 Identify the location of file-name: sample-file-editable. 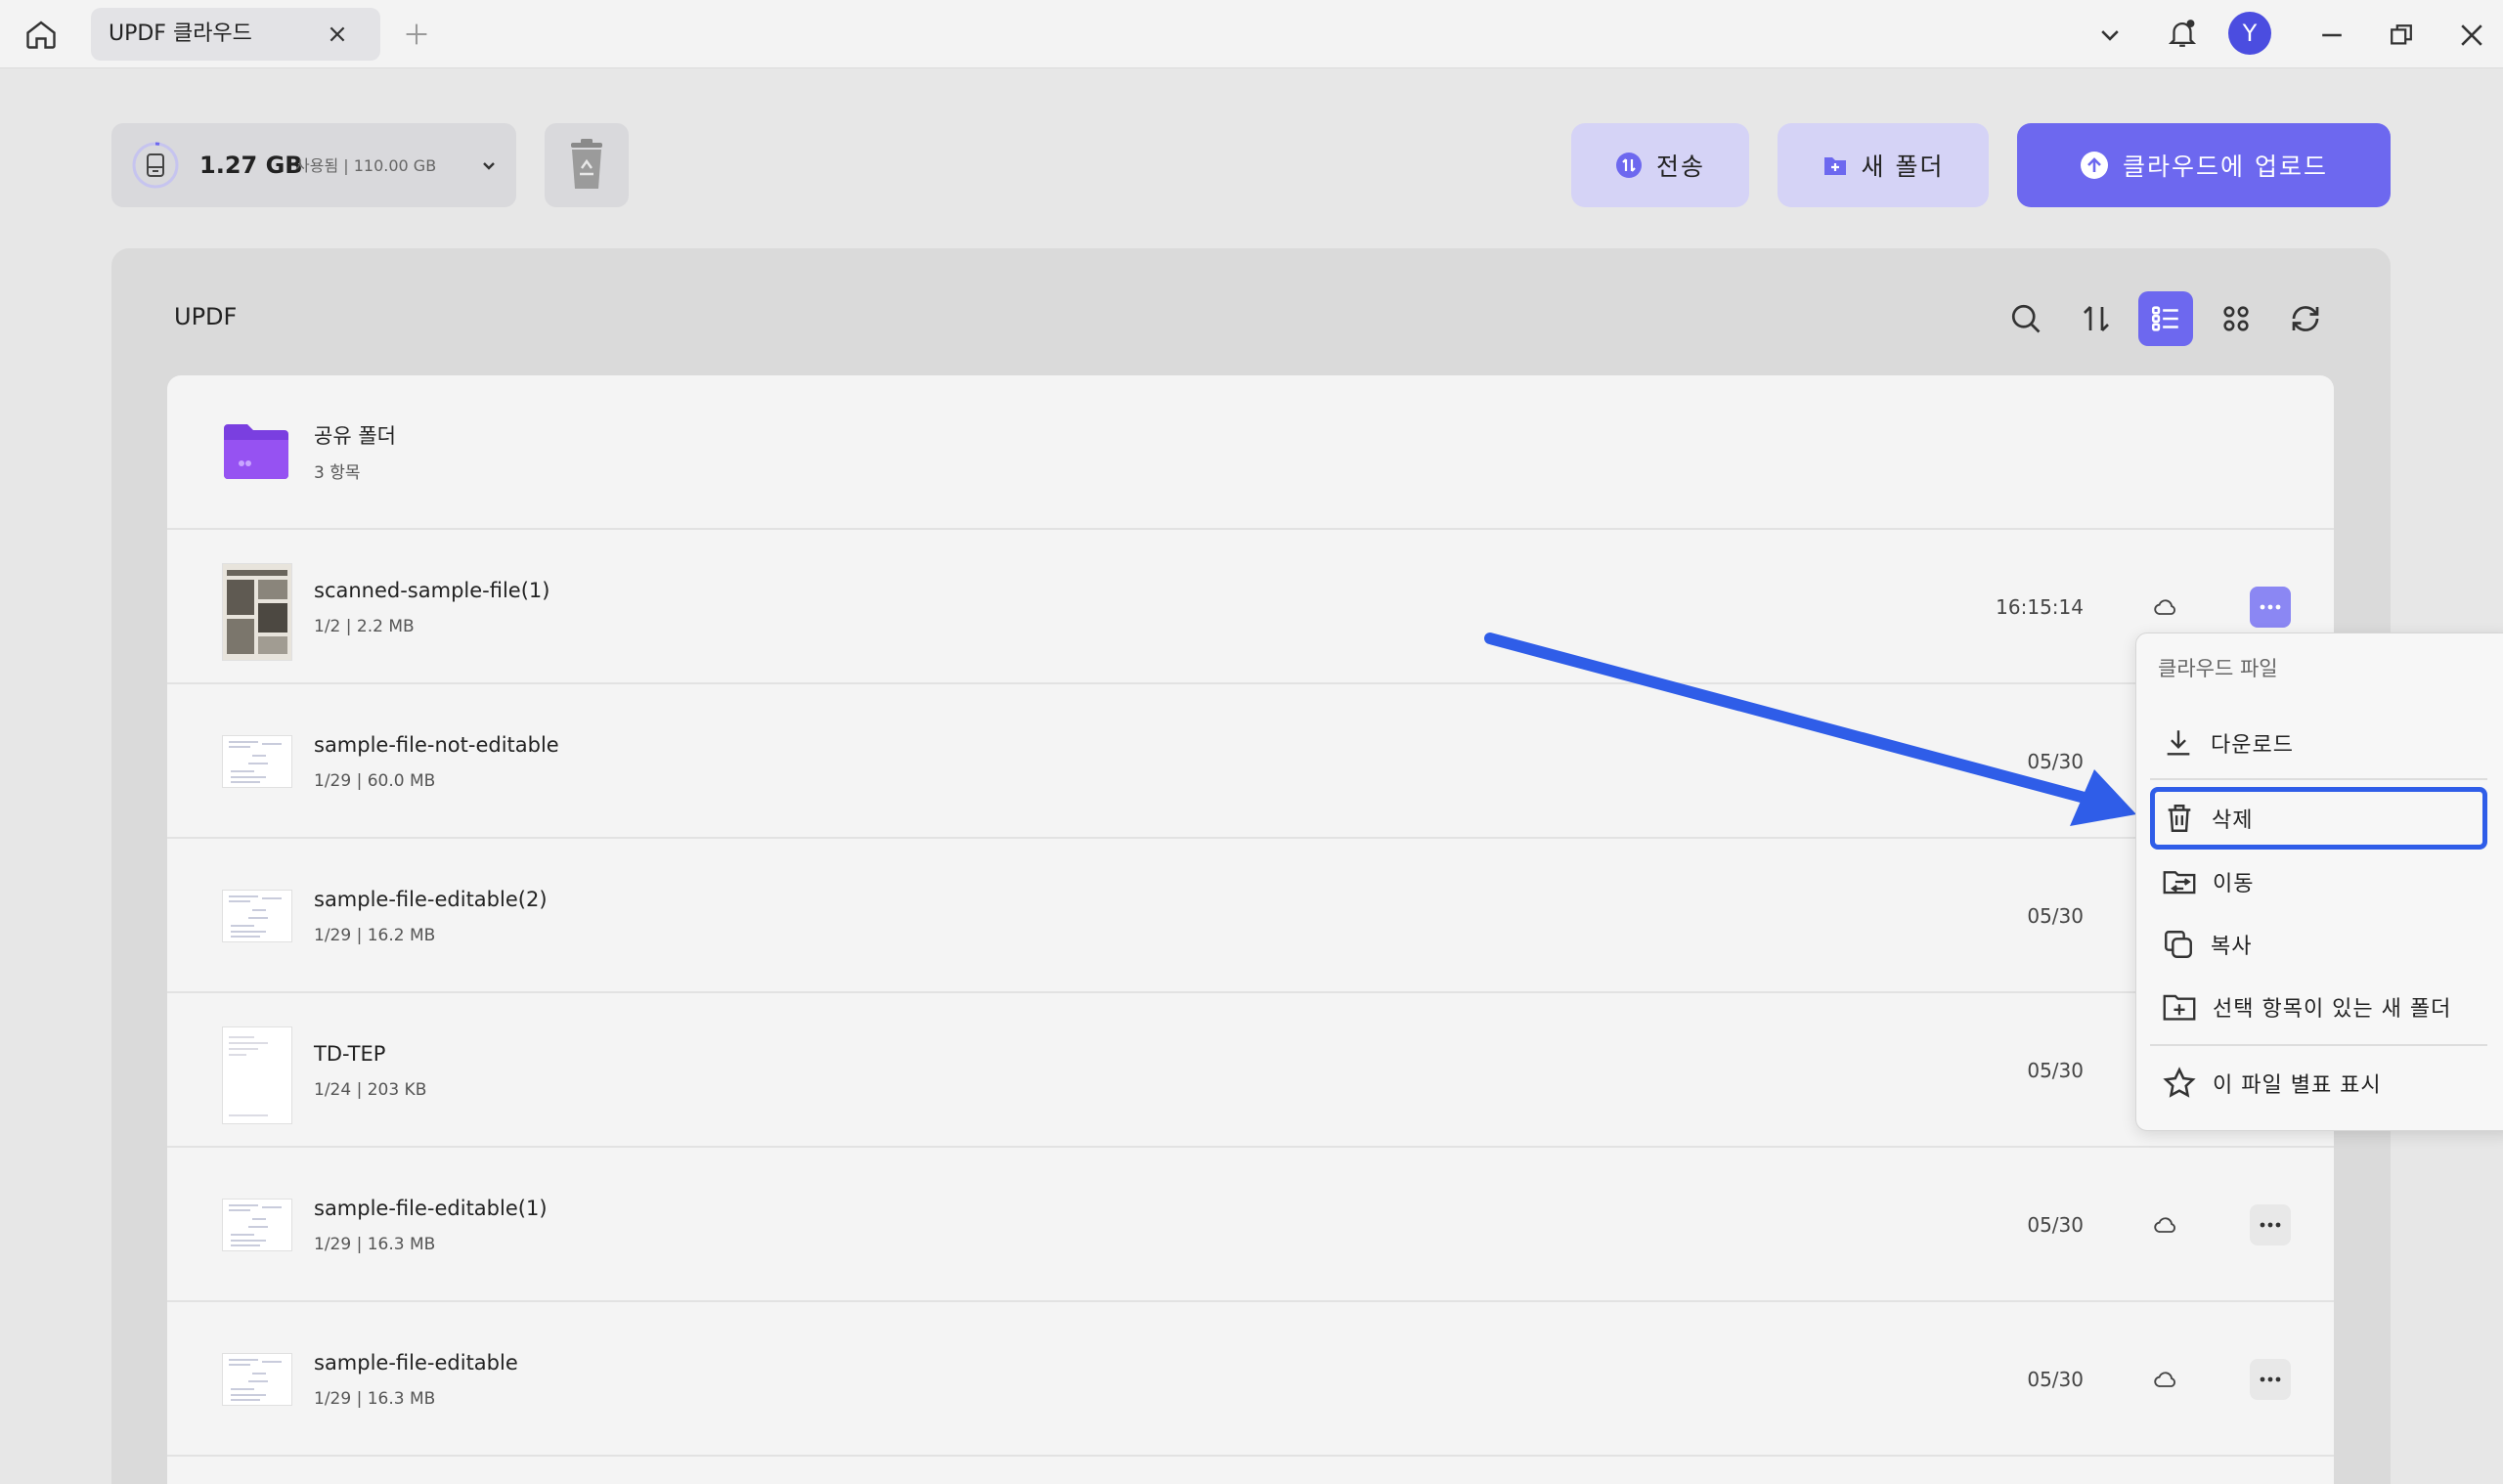
(416, 1363).